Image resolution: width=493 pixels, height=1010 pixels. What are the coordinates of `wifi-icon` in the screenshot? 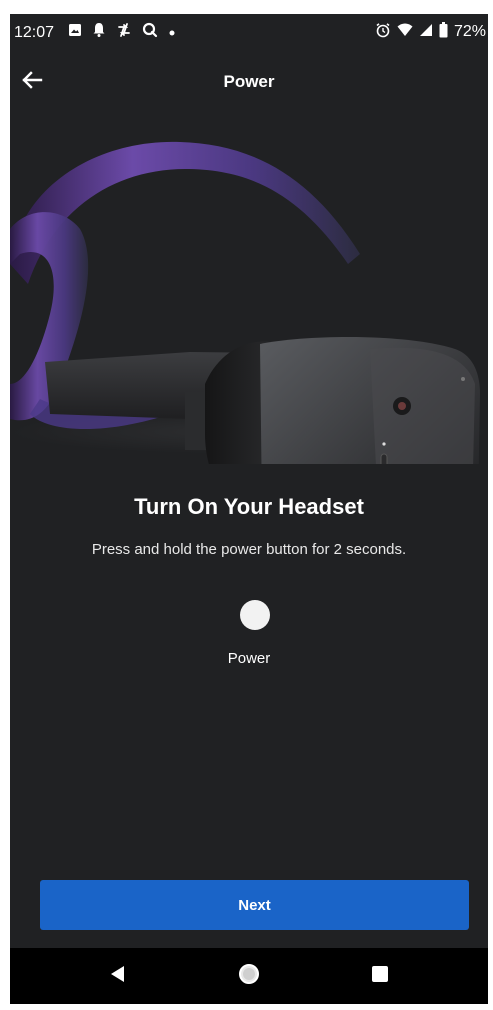 It's located at (405, 32).